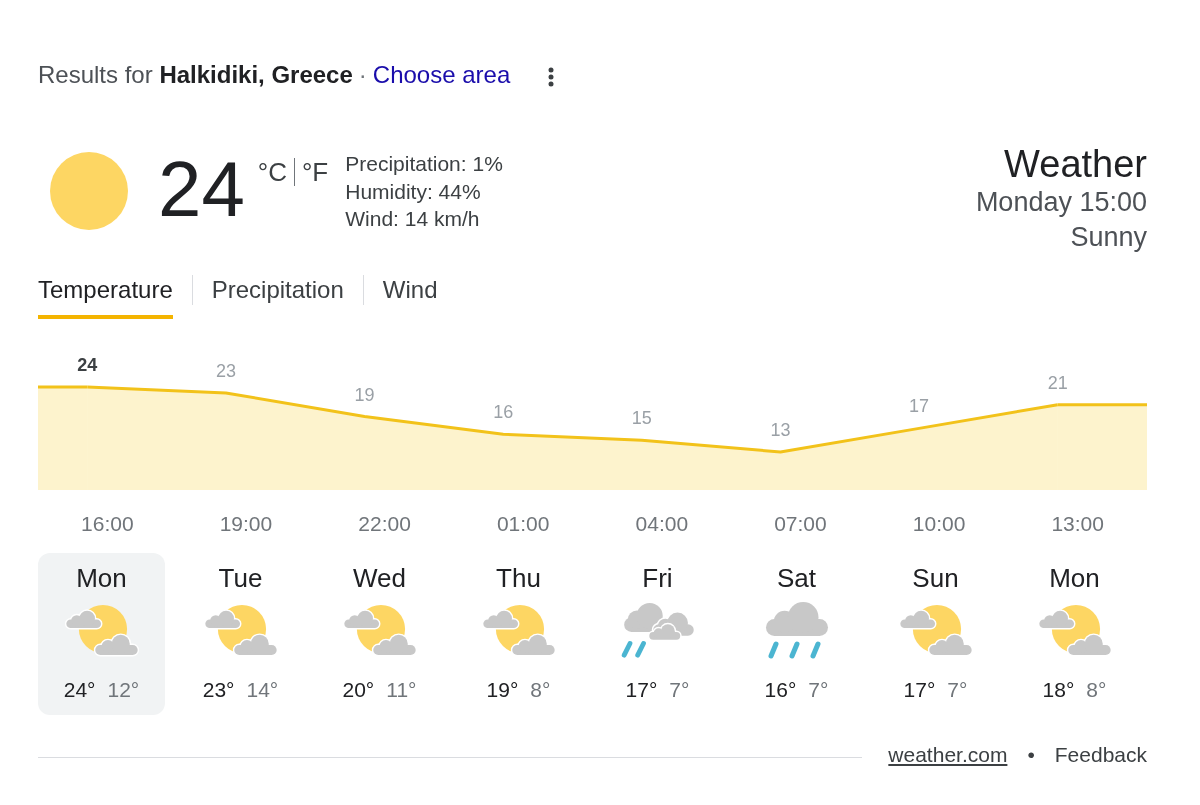  I want to click on data-label: 24, so click(87, 365).